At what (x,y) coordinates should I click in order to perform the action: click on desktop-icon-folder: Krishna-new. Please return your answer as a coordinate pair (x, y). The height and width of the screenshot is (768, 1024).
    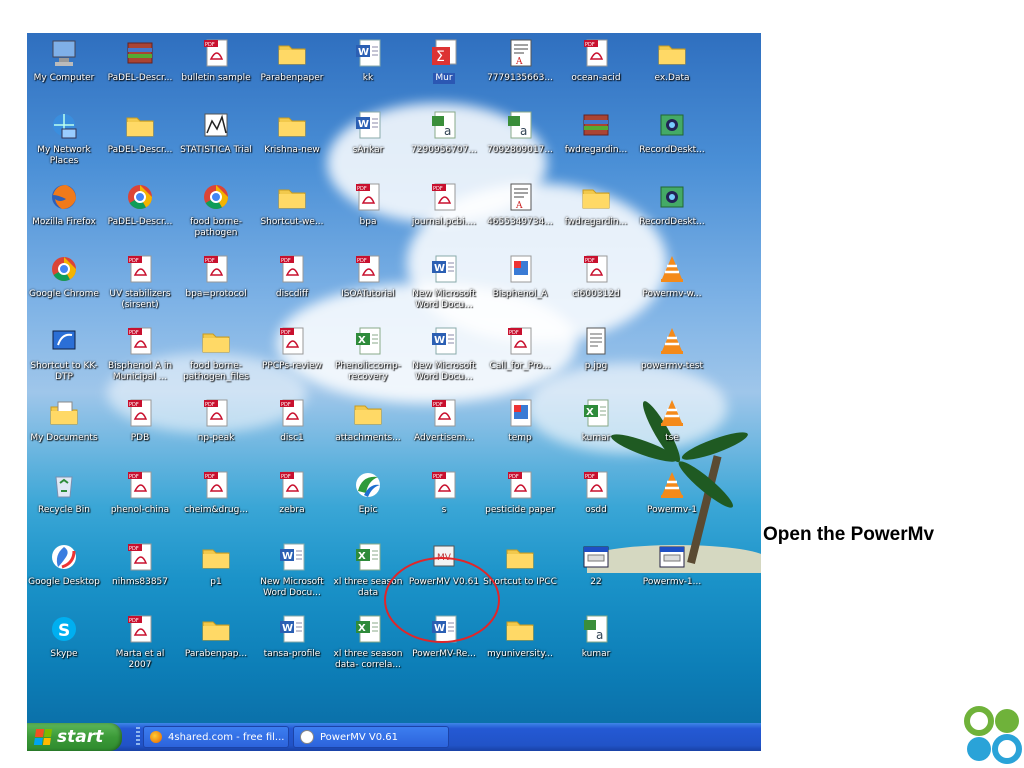
    Looking at the image, I should click on (292, 132).